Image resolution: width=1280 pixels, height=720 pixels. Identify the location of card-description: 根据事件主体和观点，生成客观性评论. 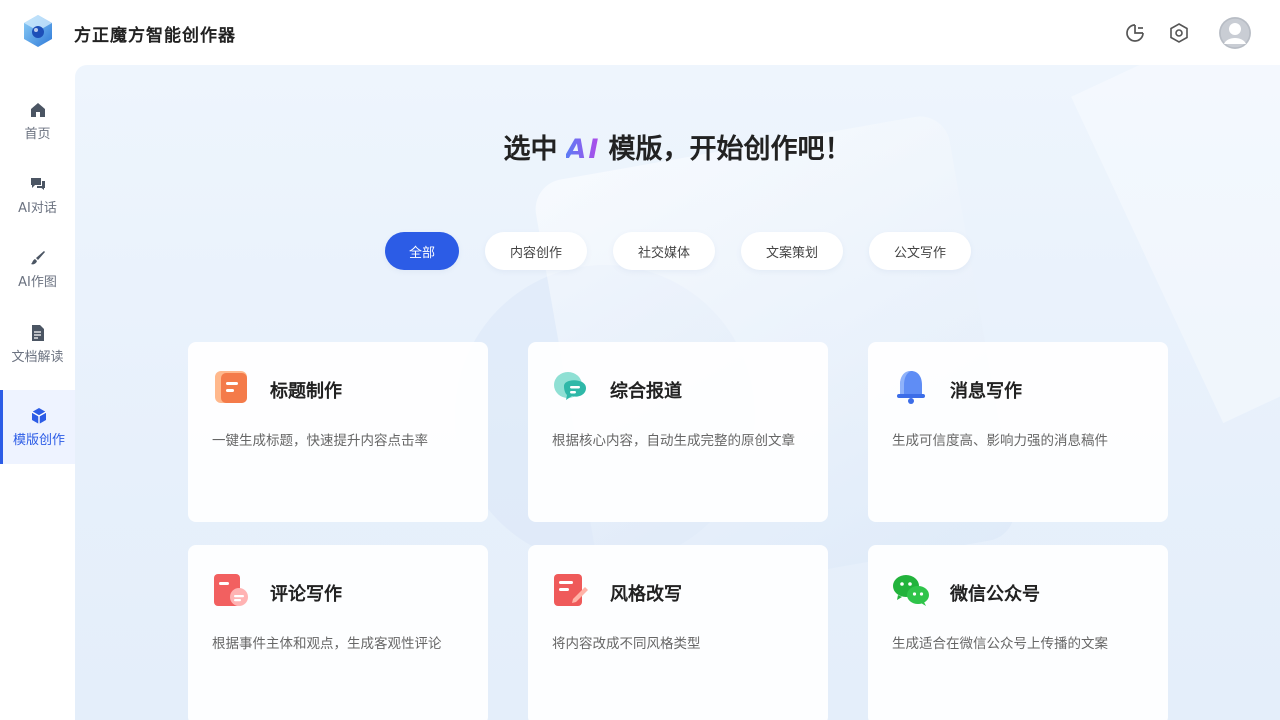
(327, 644).